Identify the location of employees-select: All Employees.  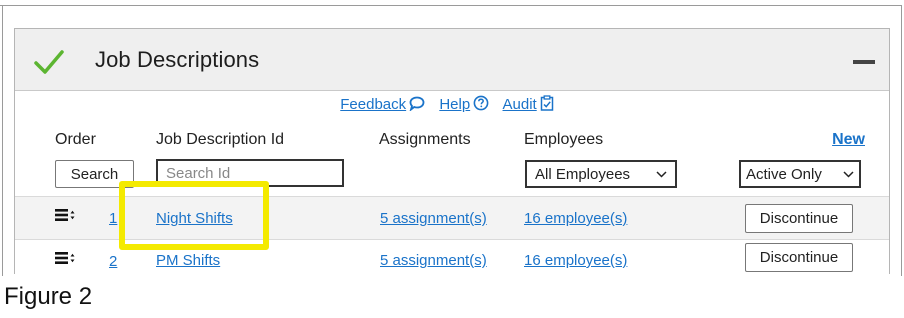
(601, 174).